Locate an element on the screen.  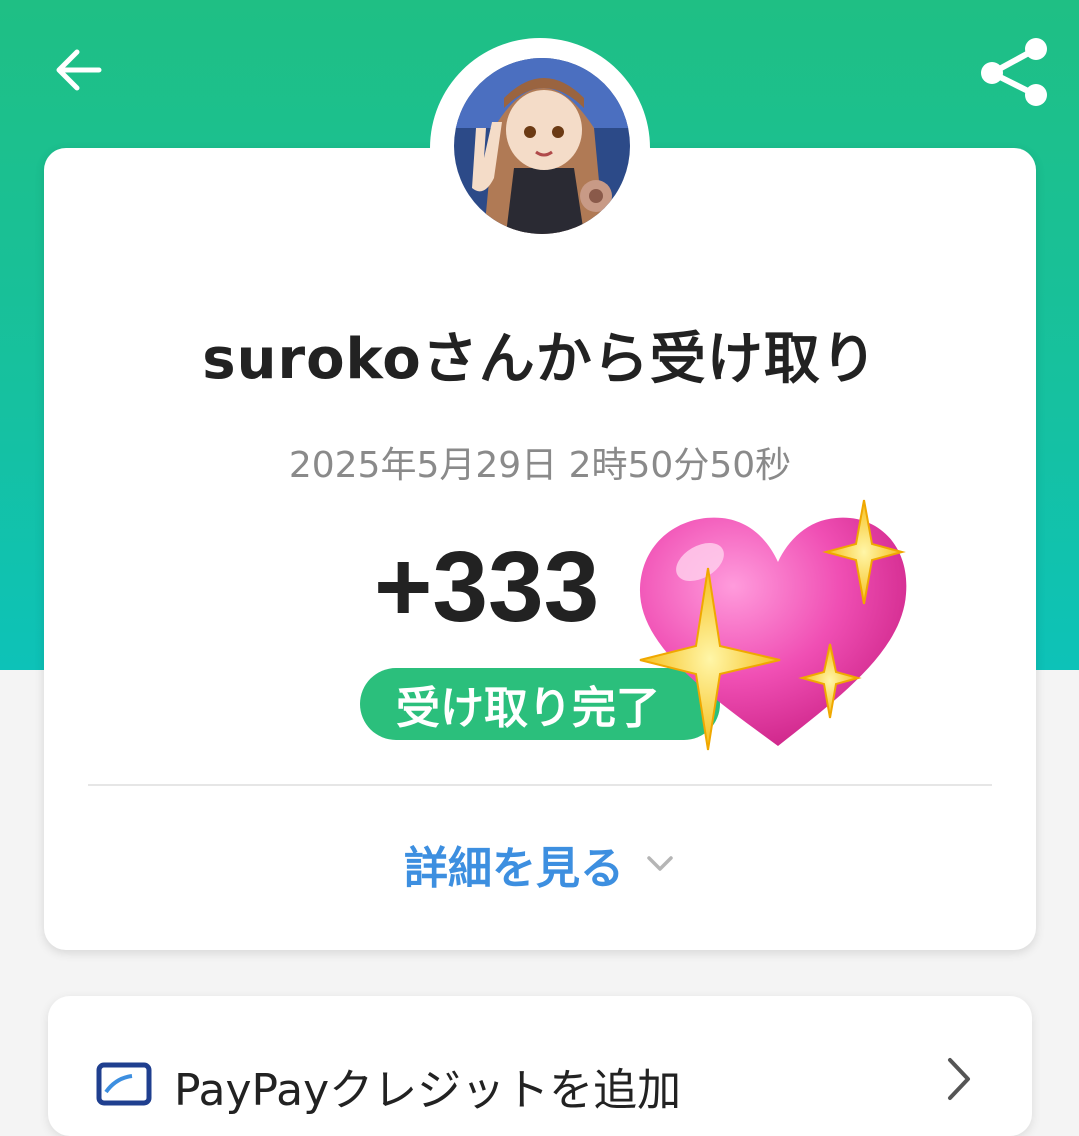
back-button is located at coordinates (78, 70).